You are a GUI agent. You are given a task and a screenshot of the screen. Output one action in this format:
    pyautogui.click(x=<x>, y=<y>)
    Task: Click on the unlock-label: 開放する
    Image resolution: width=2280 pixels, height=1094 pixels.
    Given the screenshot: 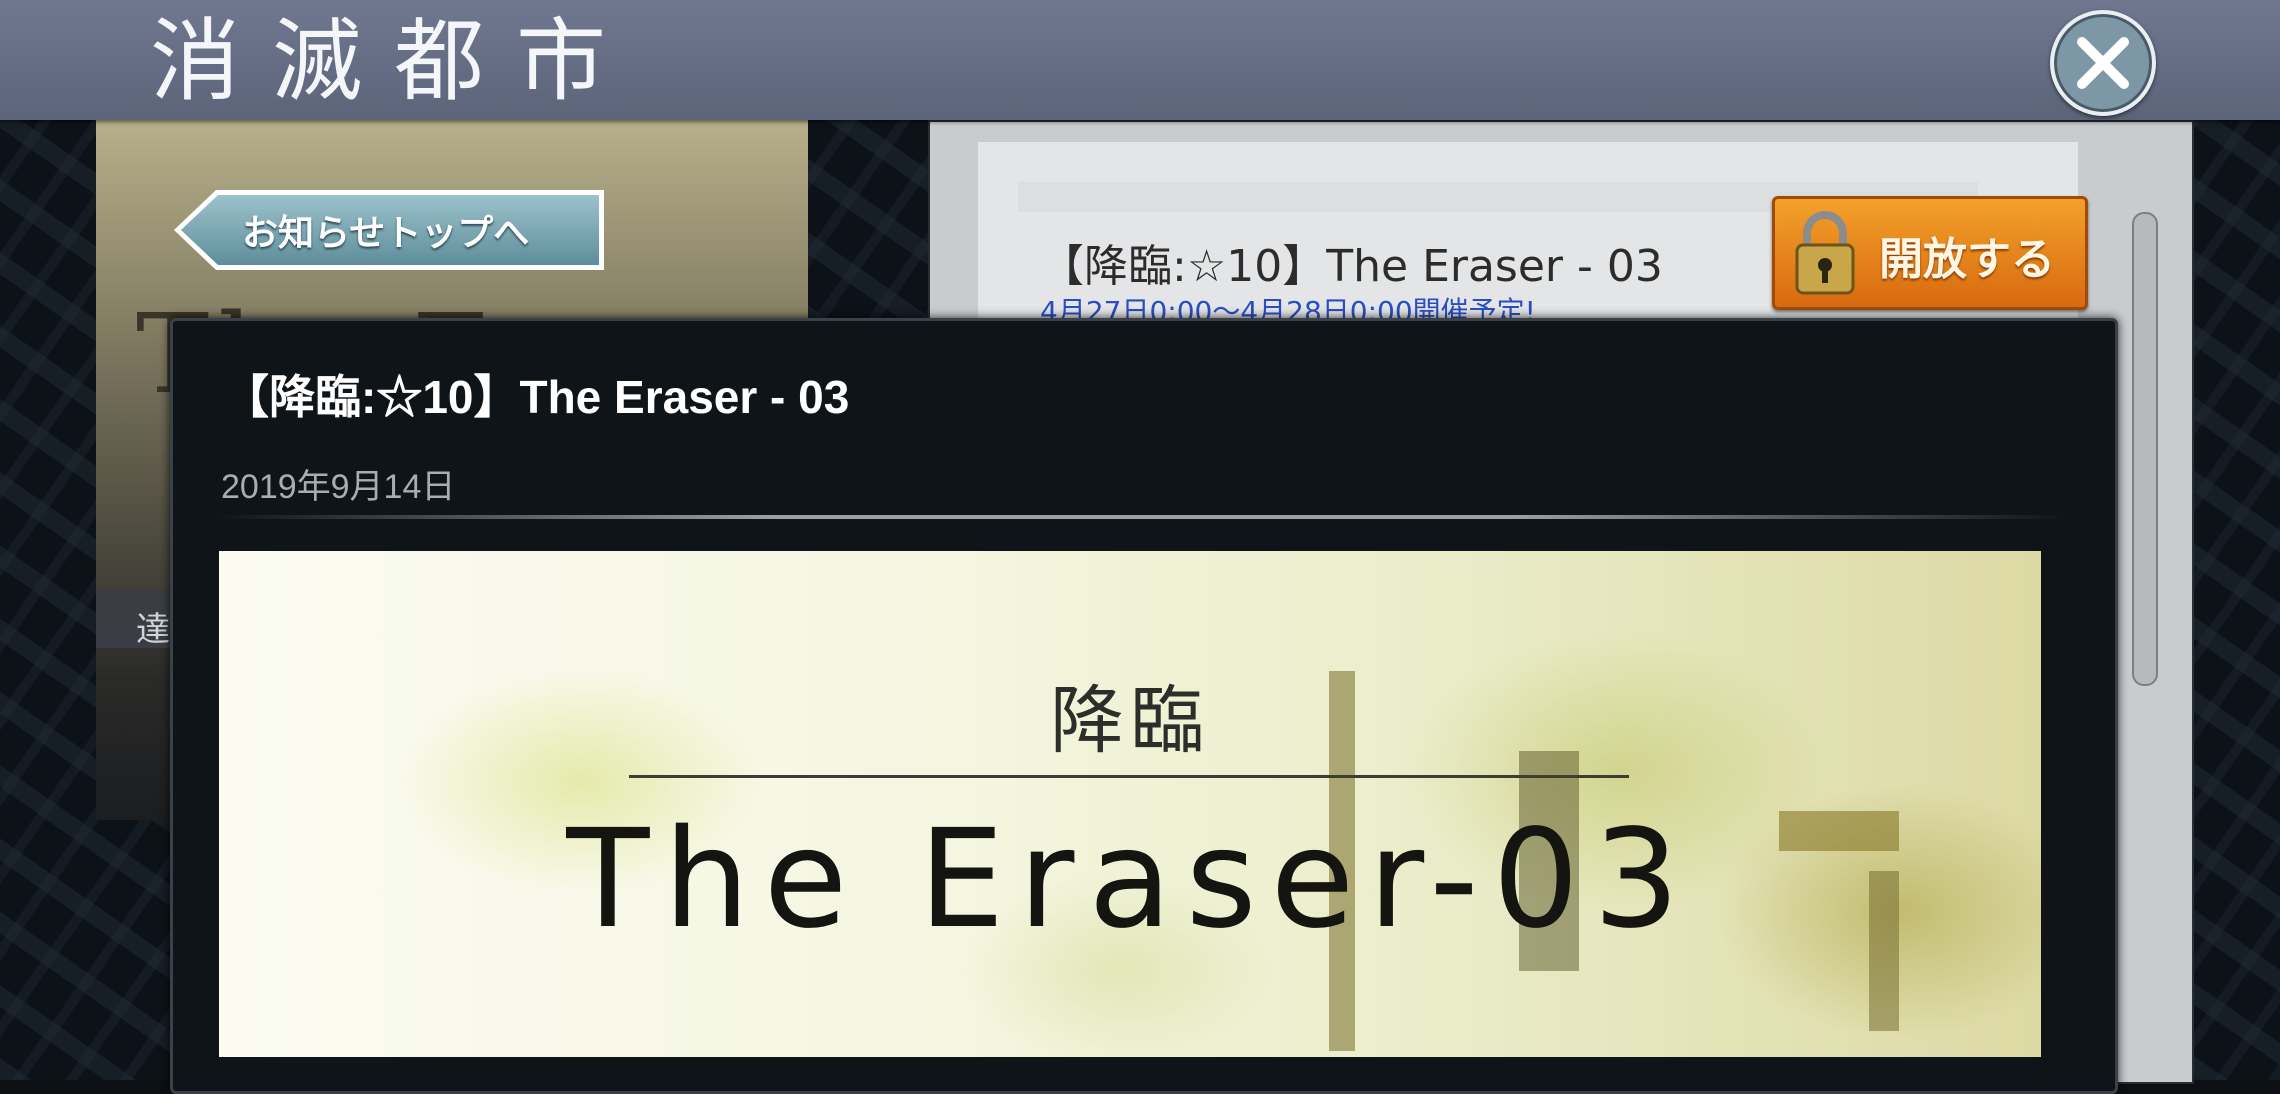 What is the action you would take?
    pyautogui.click(x=1967, y=259)
    